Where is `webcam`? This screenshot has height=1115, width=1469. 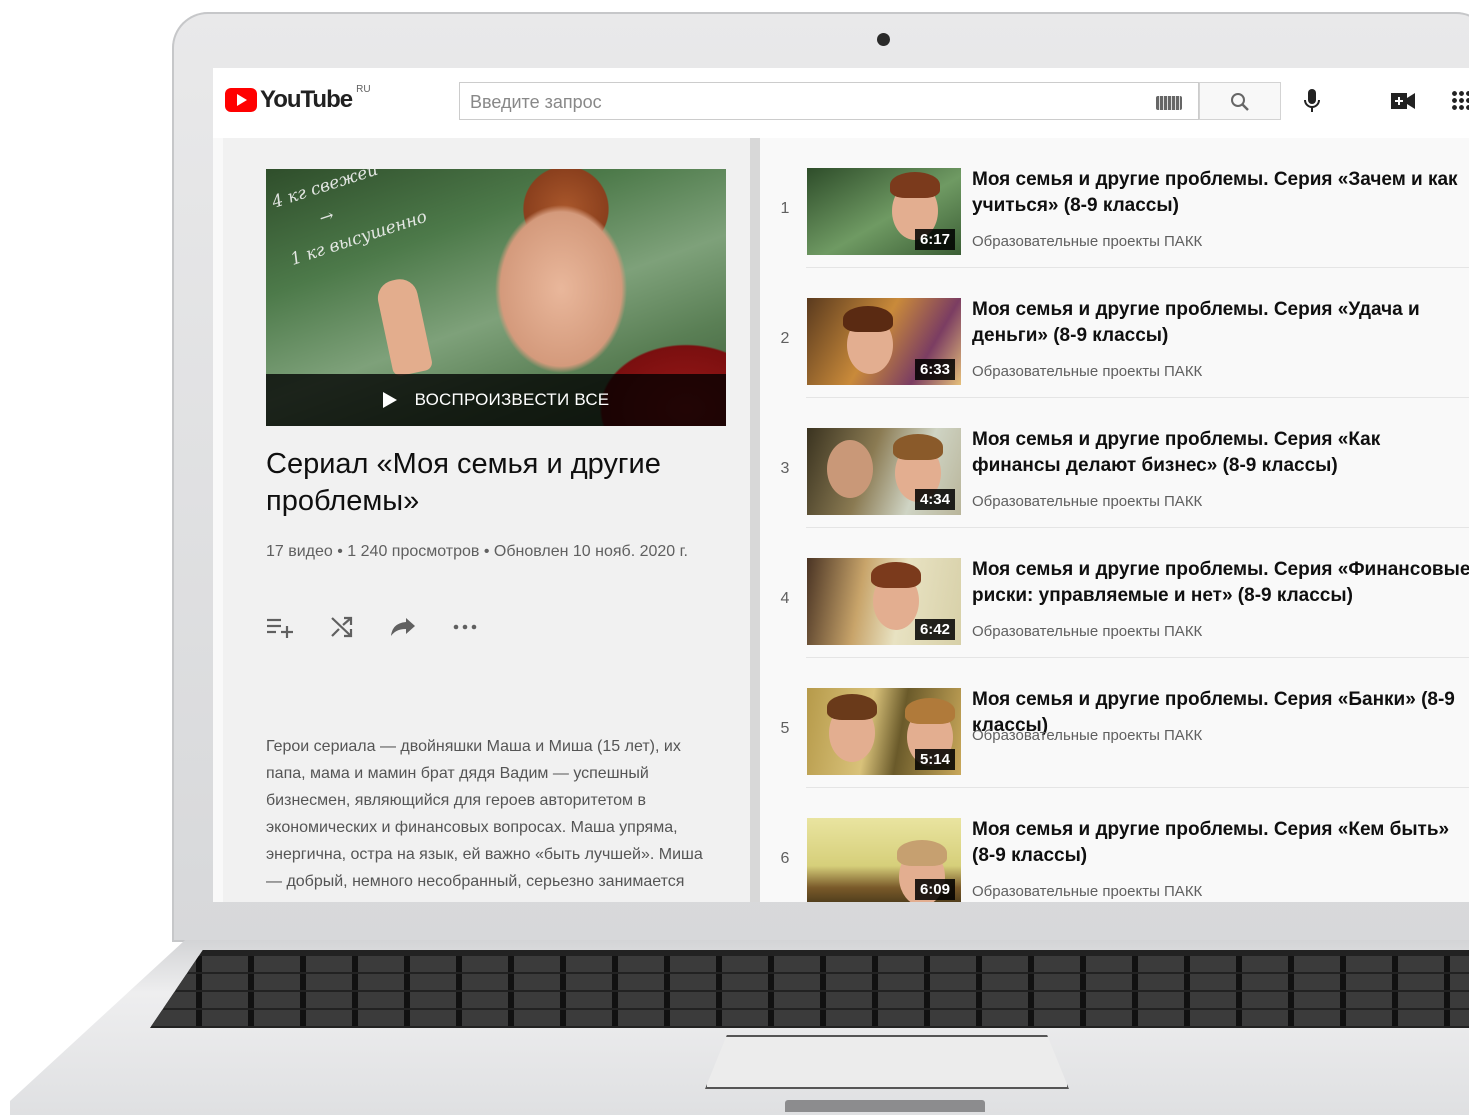
webcam is located at coordinates (883, 39).